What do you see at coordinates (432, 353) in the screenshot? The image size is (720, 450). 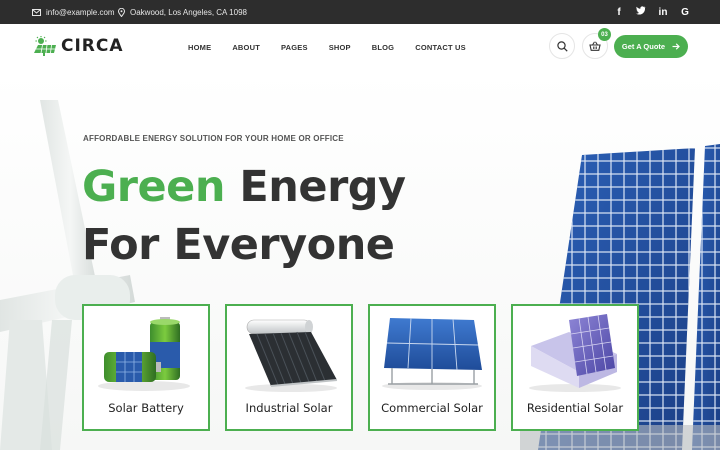 I see `commercial-solar-panels-image` at bounding box center [432, 353].